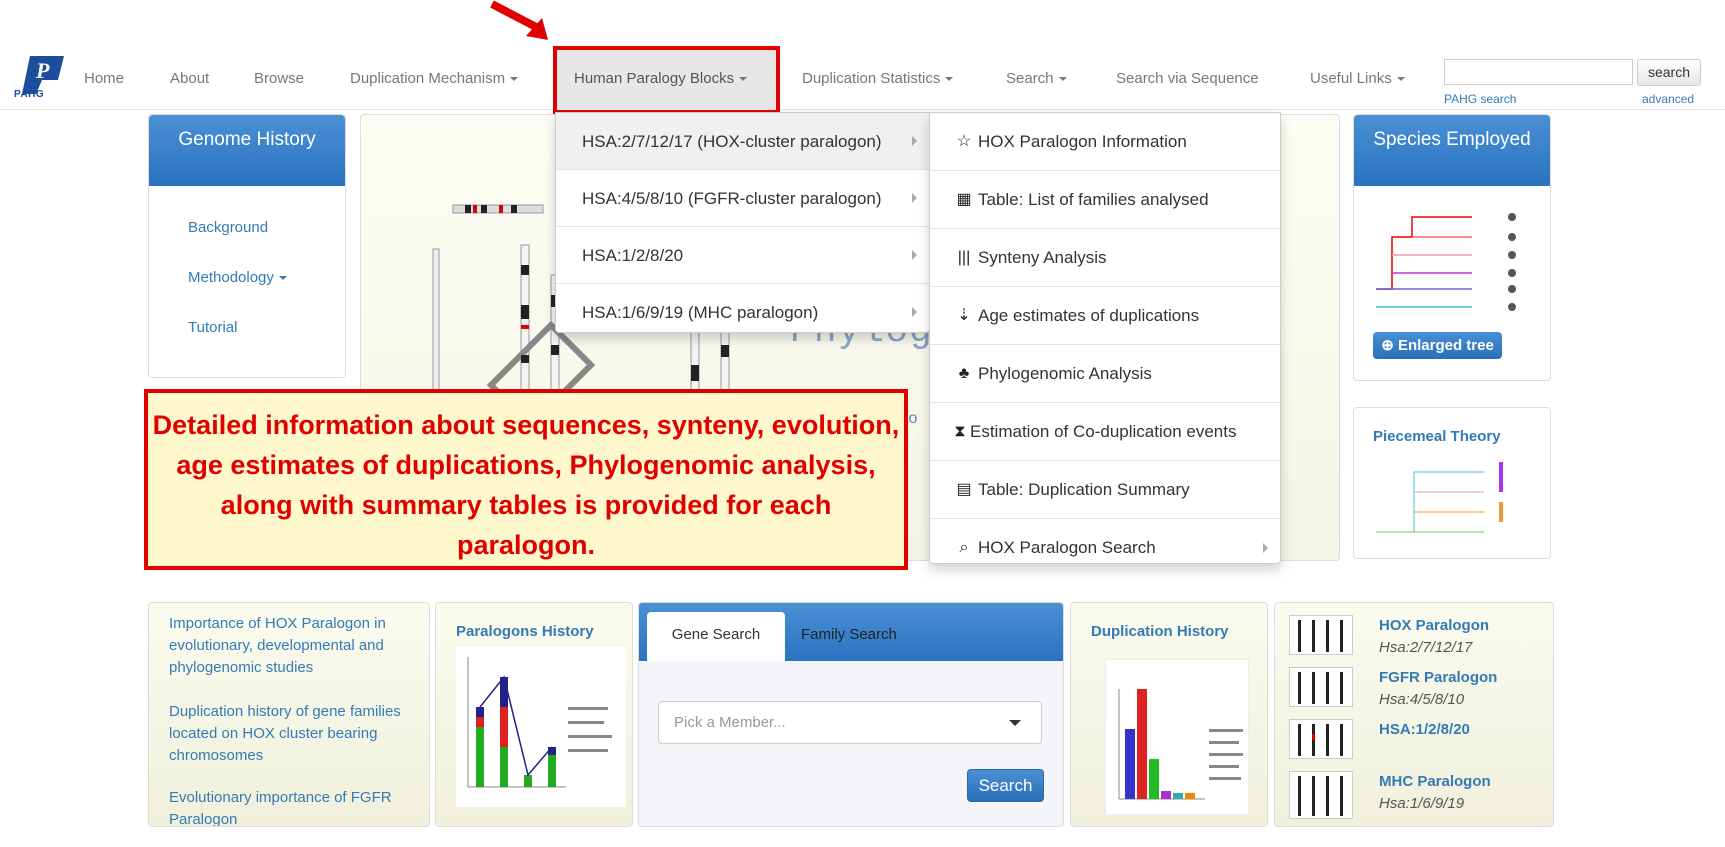  Describe the element at coordinates (666, 80) in the screenshot. I see `highlight-box-annotation` at that location.